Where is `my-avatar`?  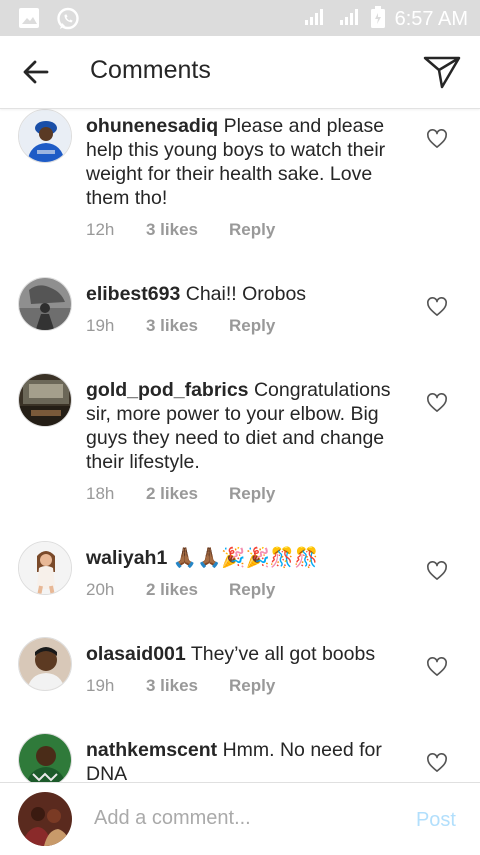 my-avatar is located at coordinates (45, 819).